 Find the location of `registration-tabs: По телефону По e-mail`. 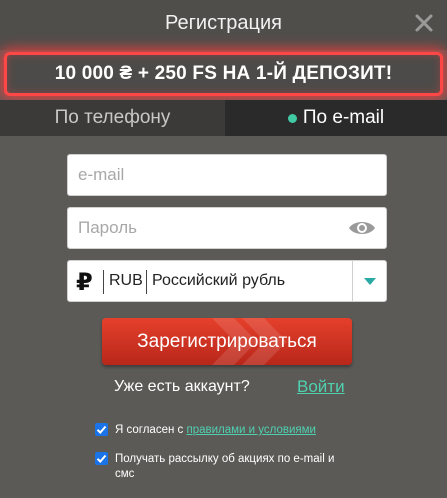

registration-tabs: По телефону По e-mail is located at coordinates (223, 118).